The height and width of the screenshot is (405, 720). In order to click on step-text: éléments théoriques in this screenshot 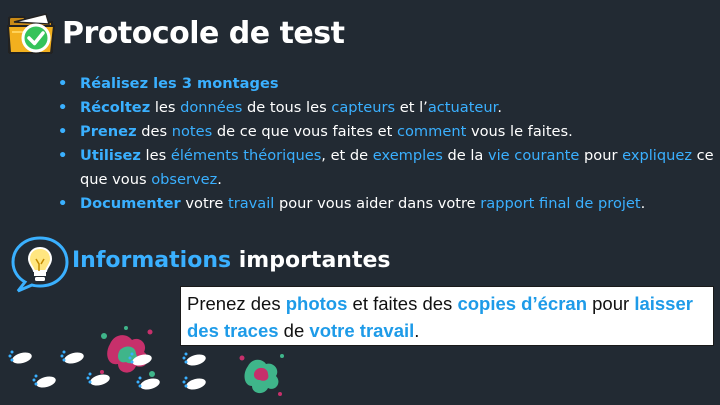, I will do `click(246, 155)`.